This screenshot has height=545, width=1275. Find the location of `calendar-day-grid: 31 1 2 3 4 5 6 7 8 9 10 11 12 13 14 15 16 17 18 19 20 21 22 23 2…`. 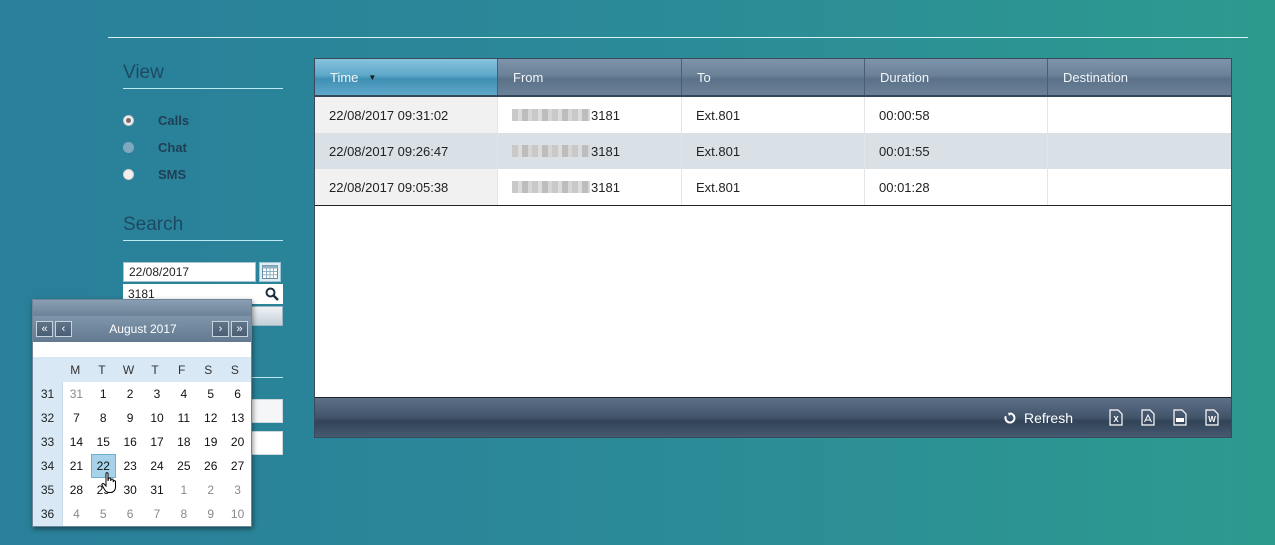

calendar-day-grid: 31 1 2 3 4 5 6 7 8 9 10 11 12 13 14 15 16 17 18 19 20 21 22 23 2… is located at coordinates (157, 454).